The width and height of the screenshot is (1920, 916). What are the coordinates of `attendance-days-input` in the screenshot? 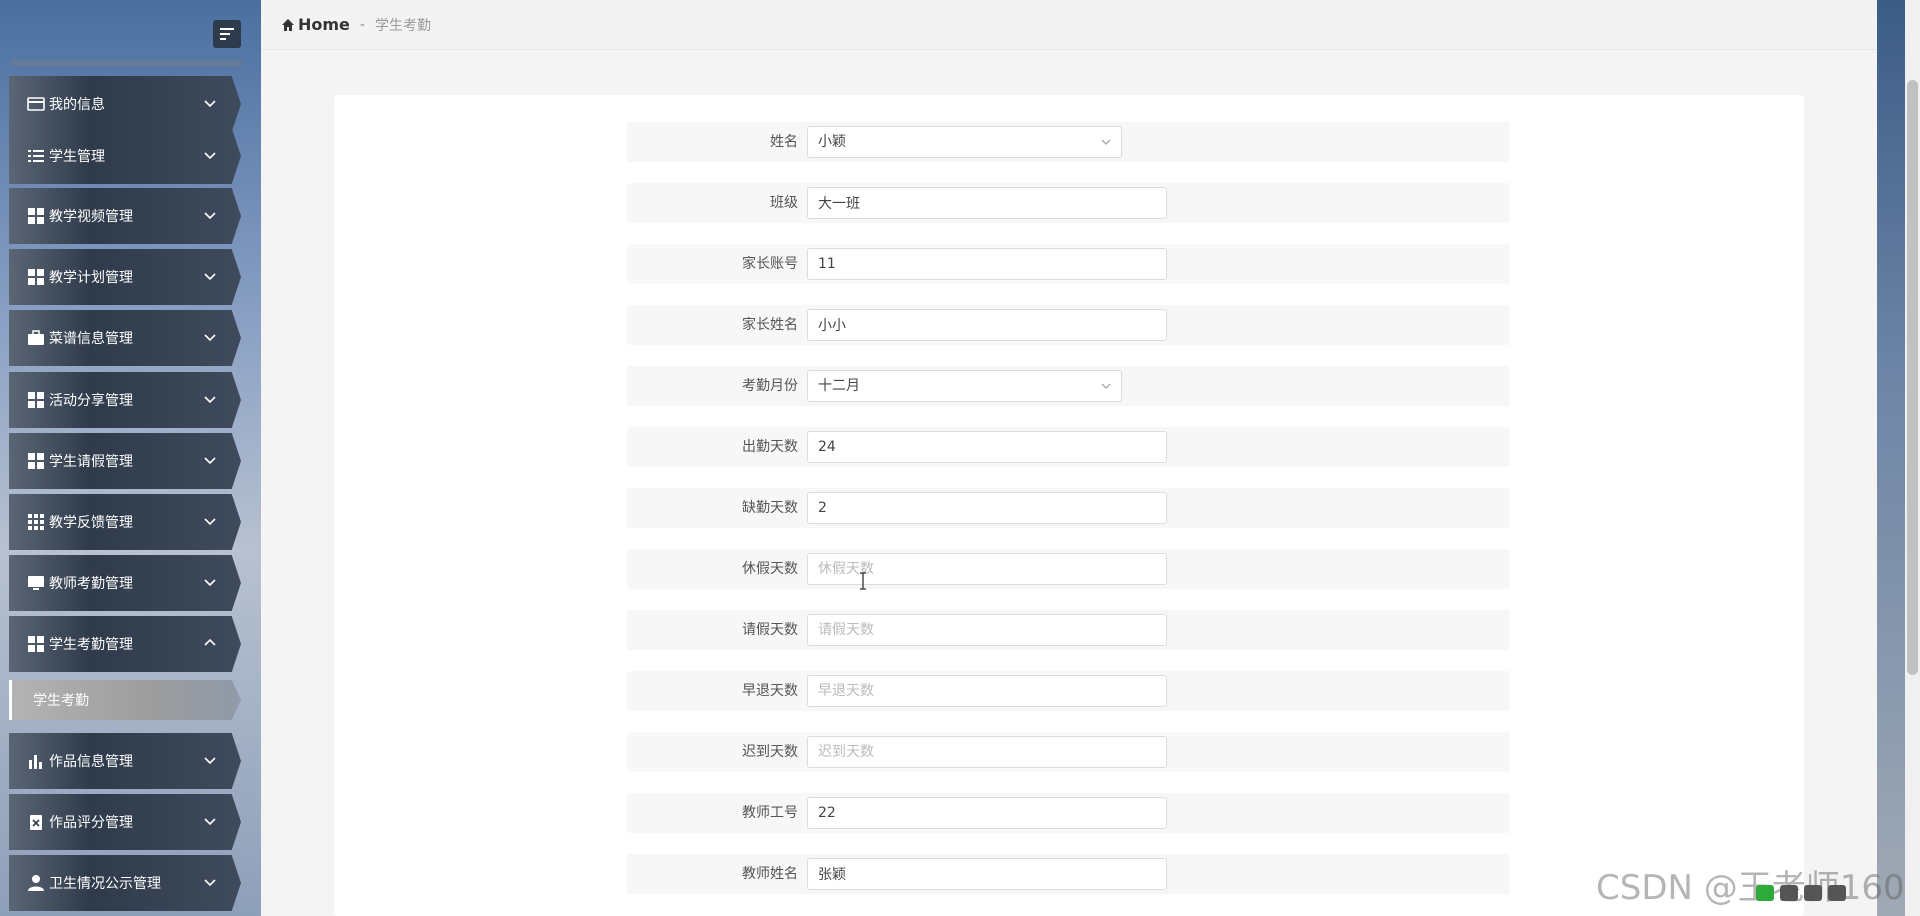 It's located at (987, 447).